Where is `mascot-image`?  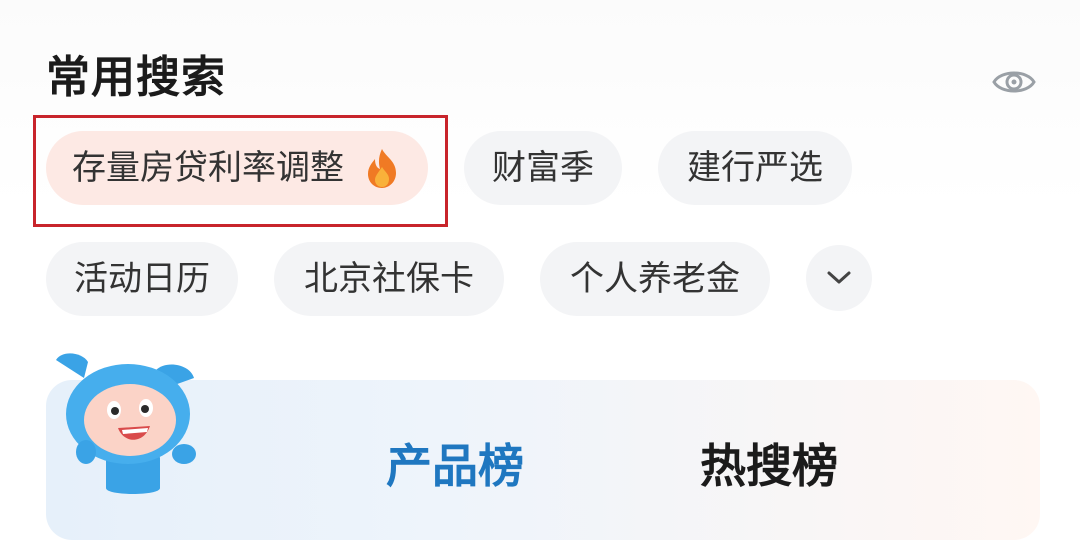
mascot-image is located at coordinates (126, 423).